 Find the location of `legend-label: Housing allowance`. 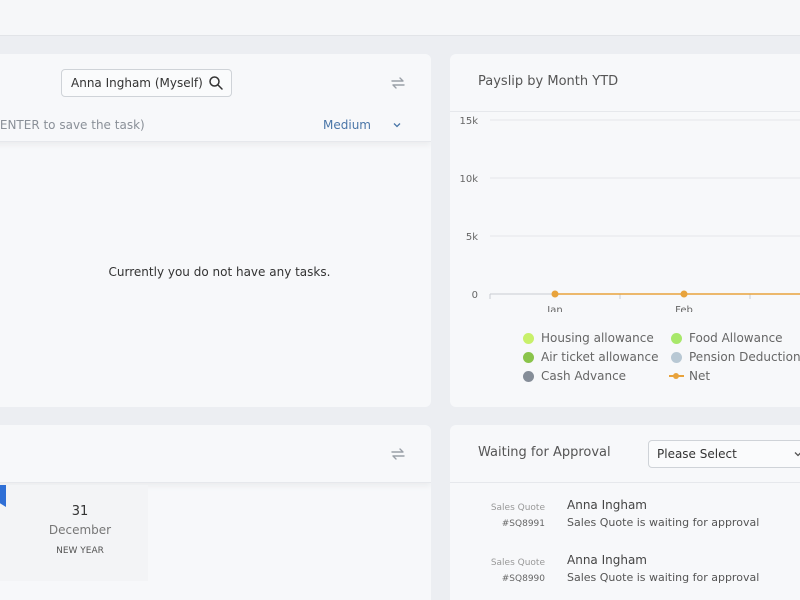

legend-label: Housing allowance is located at coordinates (597, 338).